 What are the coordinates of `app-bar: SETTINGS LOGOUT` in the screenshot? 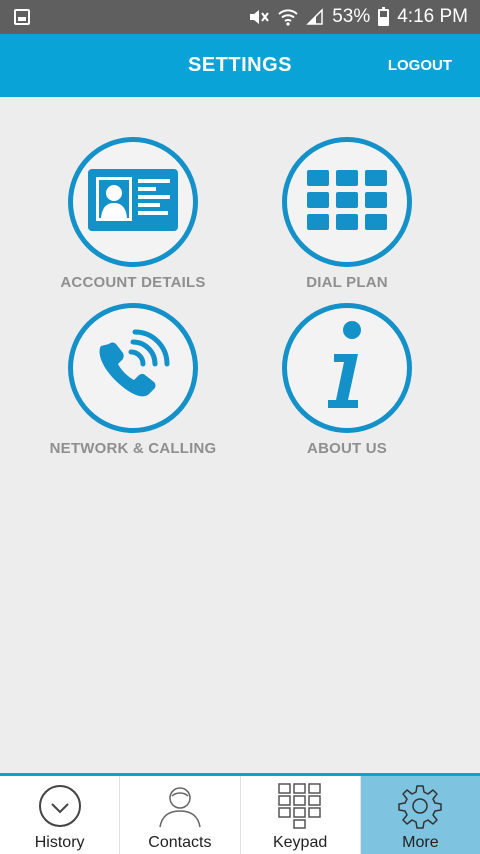 It's located at (240, 65).